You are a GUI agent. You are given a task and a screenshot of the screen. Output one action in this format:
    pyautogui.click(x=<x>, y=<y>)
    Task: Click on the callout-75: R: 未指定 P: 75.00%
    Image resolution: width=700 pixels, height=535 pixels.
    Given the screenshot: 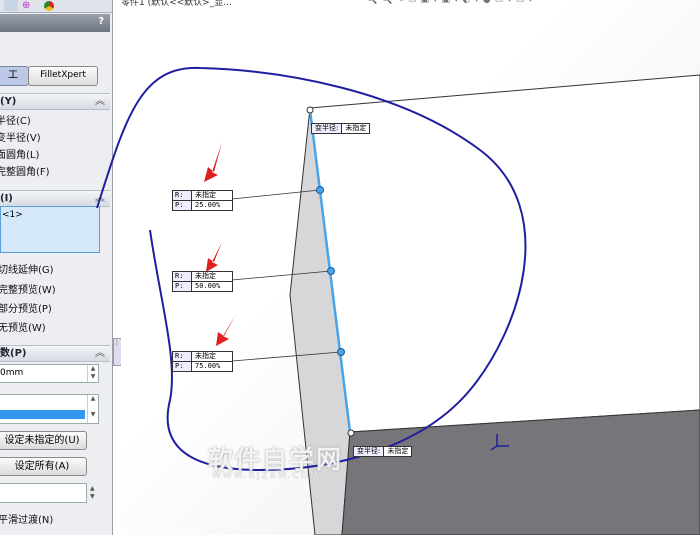 What is the action you would take?
    pyautogui.click(x=202, y=361)
    